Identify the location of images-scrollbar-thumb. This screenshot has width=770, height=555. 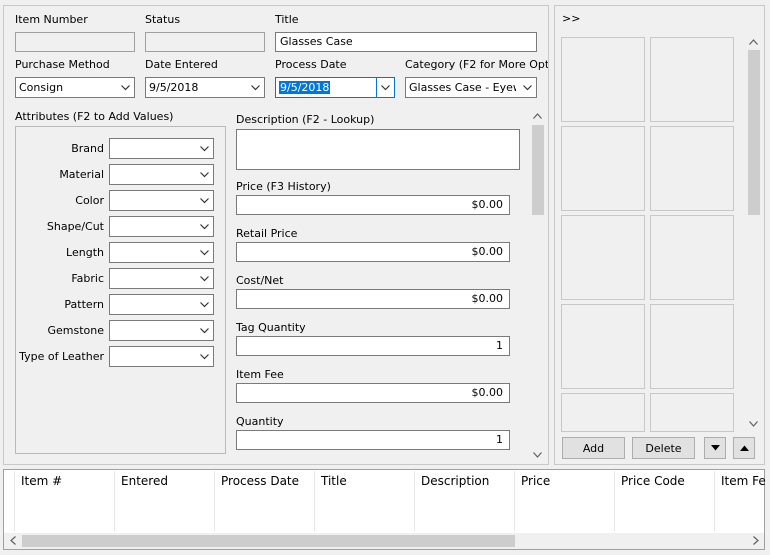
(754, 132).